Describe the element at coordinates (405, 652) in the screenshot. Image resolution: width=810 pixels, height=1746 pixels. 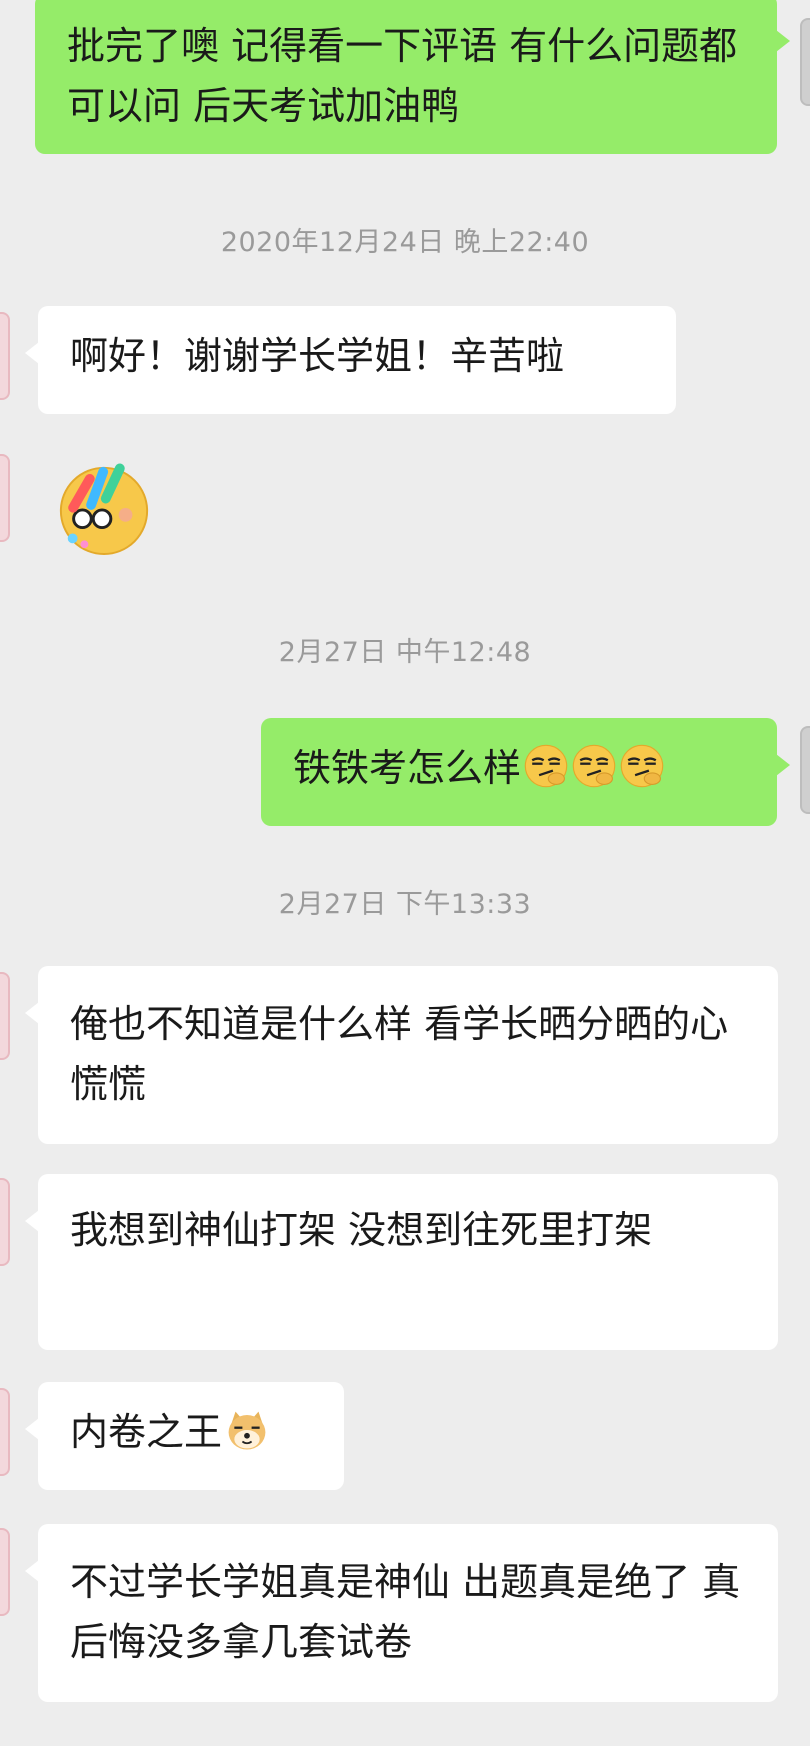
I see `timestamp: 2月27日 中午12:48` at that location.